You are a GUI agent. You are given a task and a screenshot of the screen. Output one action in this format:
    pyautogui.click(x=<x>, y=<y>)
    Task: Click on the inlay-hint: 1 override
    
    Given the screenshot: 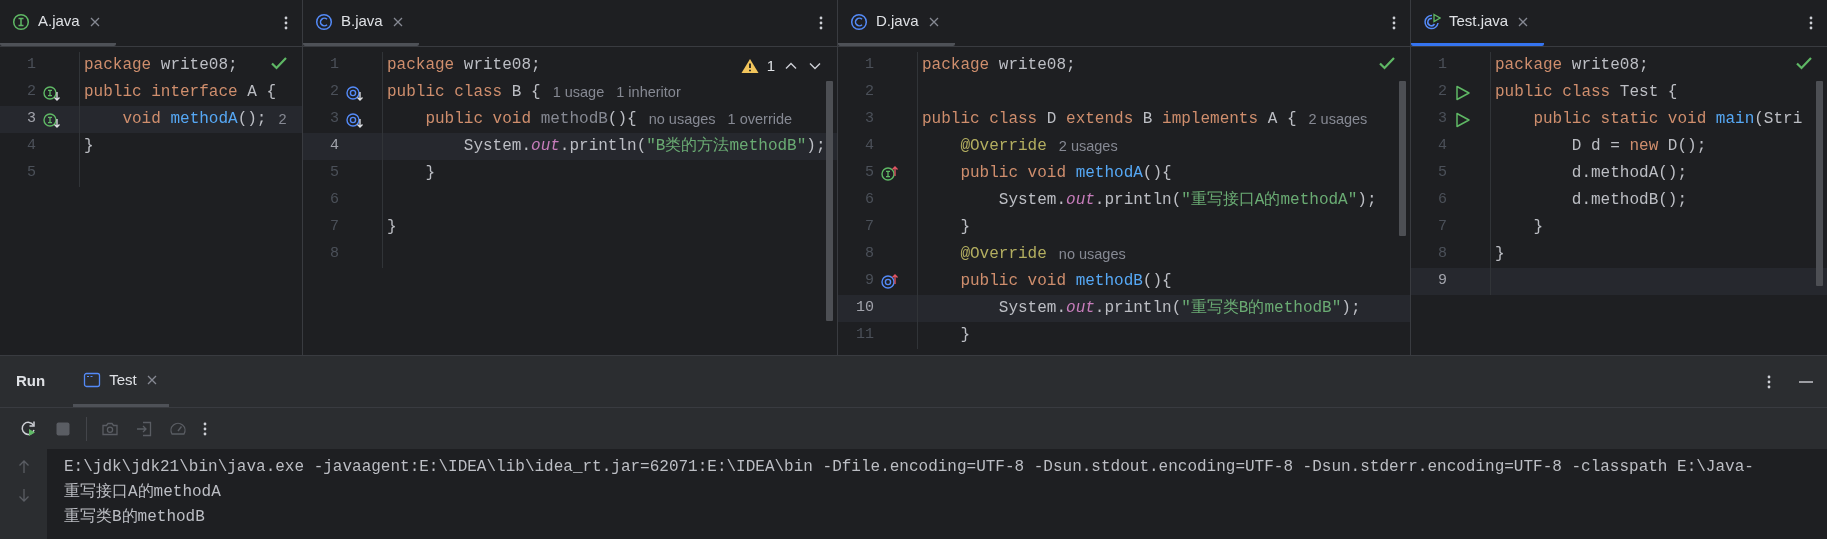 What is the action you would take?
    pyautogui.click(x=760, y=119)
    